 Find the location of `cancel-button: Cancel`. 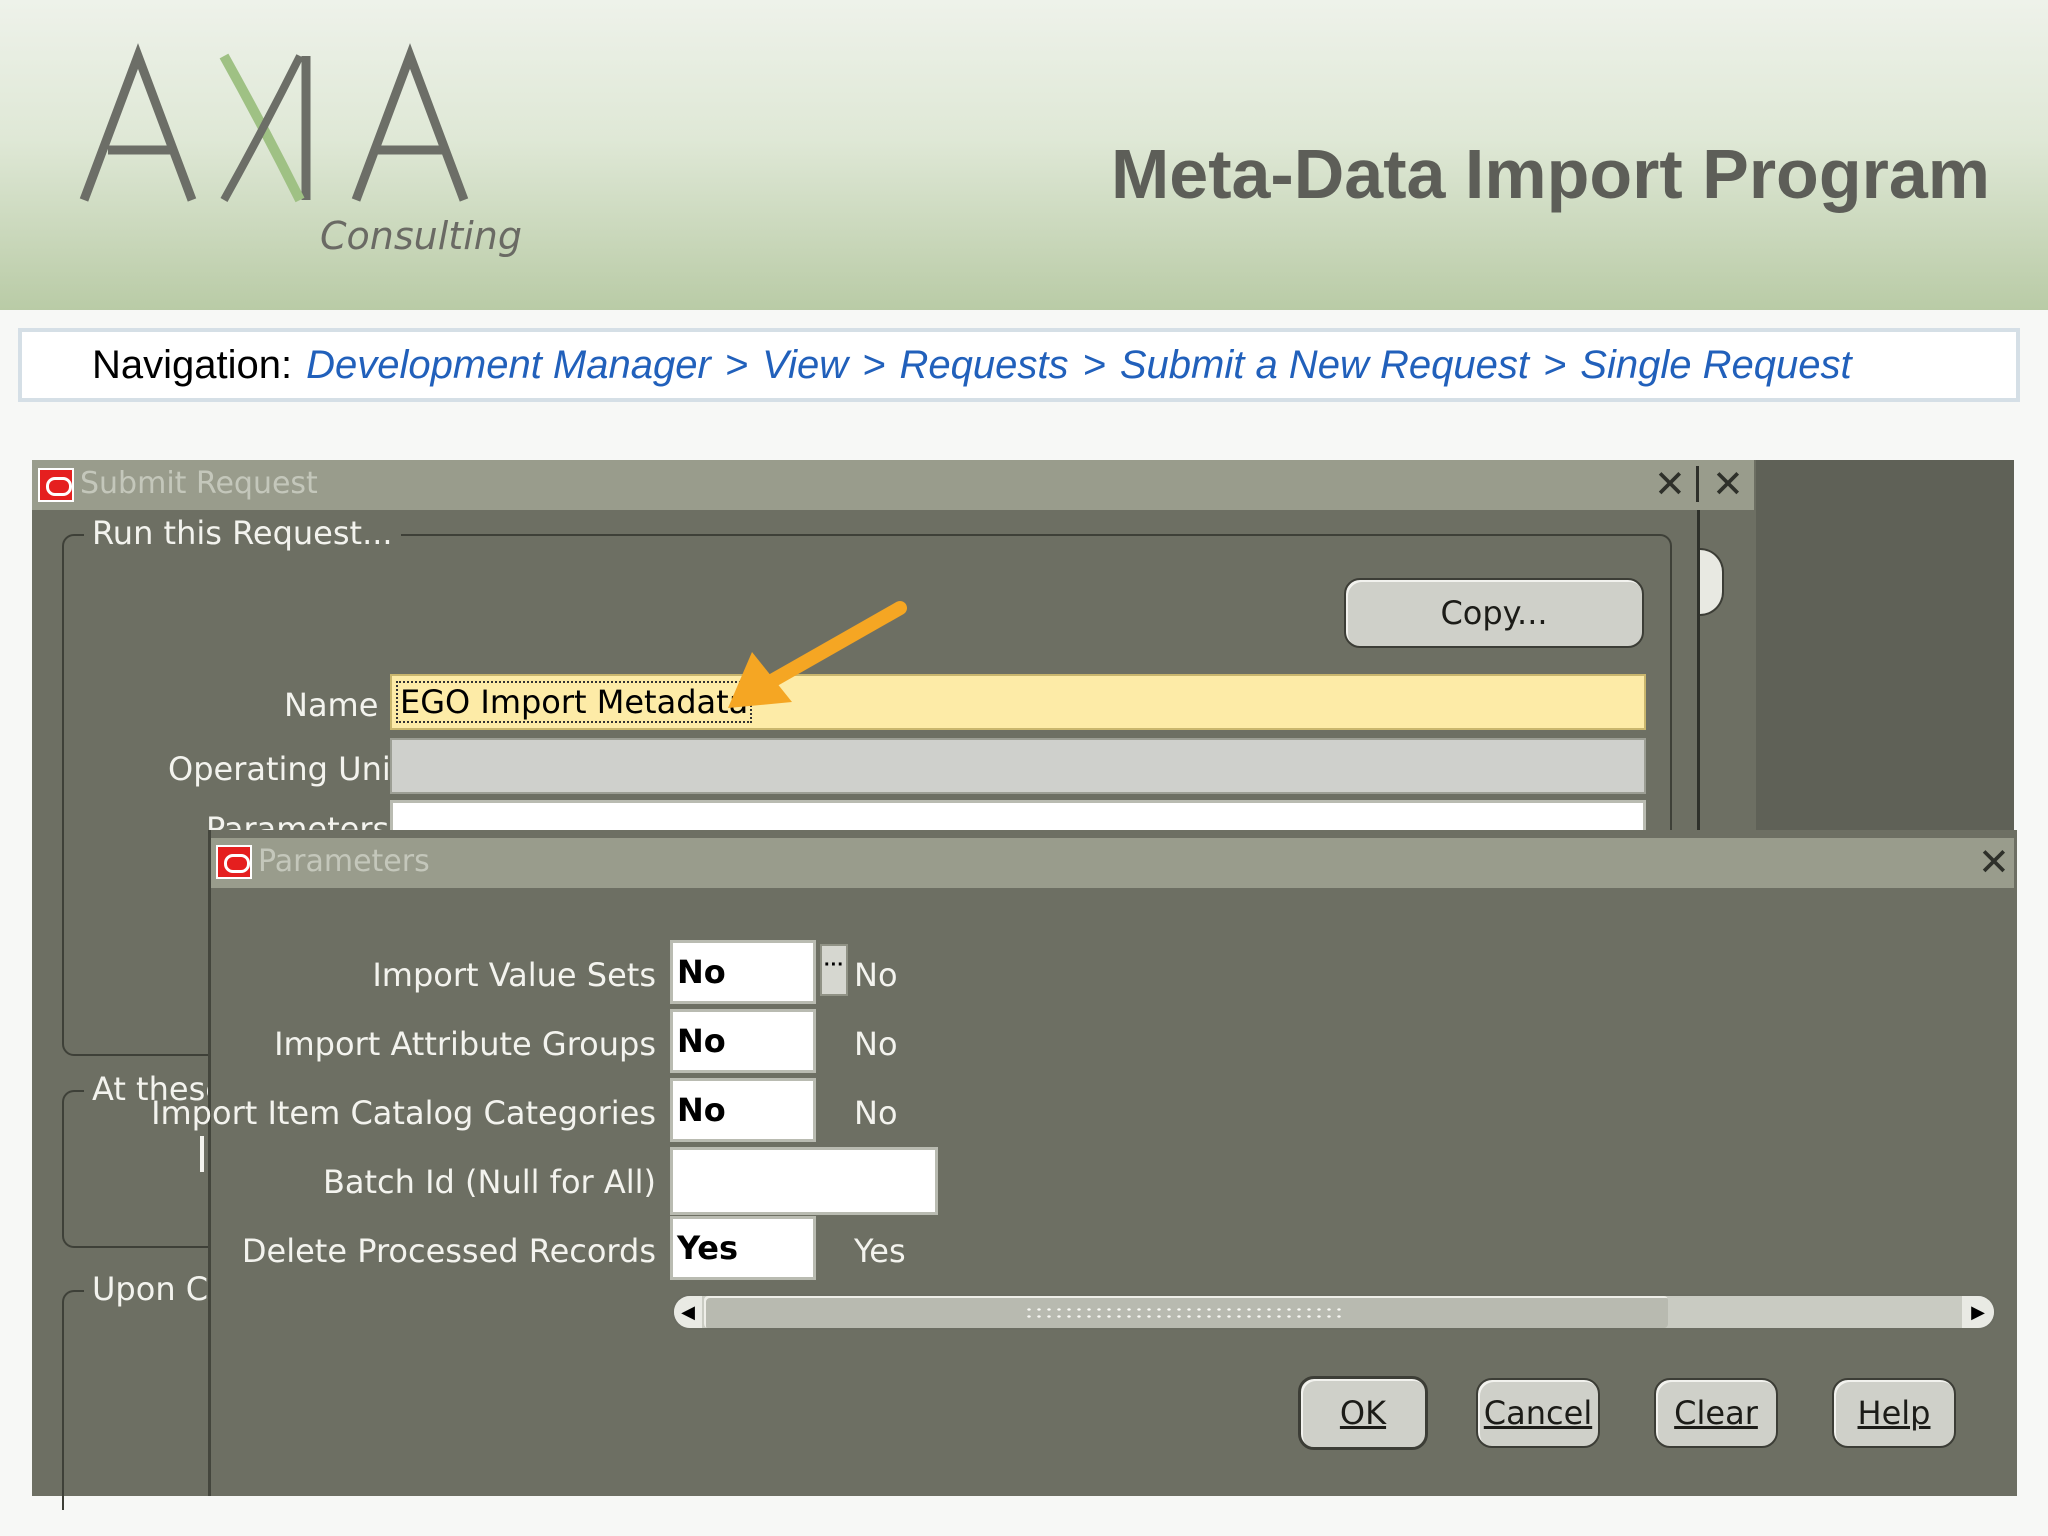

cancel-button: Cancel is located at coordinates (1538, 1413).